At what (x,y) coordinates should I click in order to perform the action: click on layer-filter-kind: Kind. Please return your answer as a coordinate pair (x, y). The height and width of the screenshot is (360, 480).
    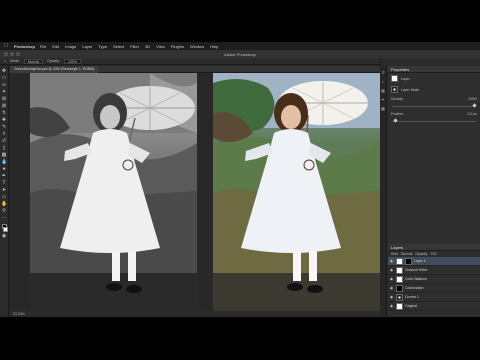
    Looking at the image, I should click on (394, 254).